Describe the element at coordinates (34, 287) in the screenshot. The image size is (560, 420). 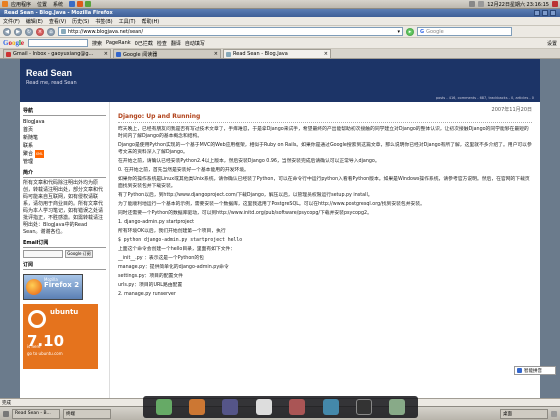
I see `firefox-logo-icon` at that location.